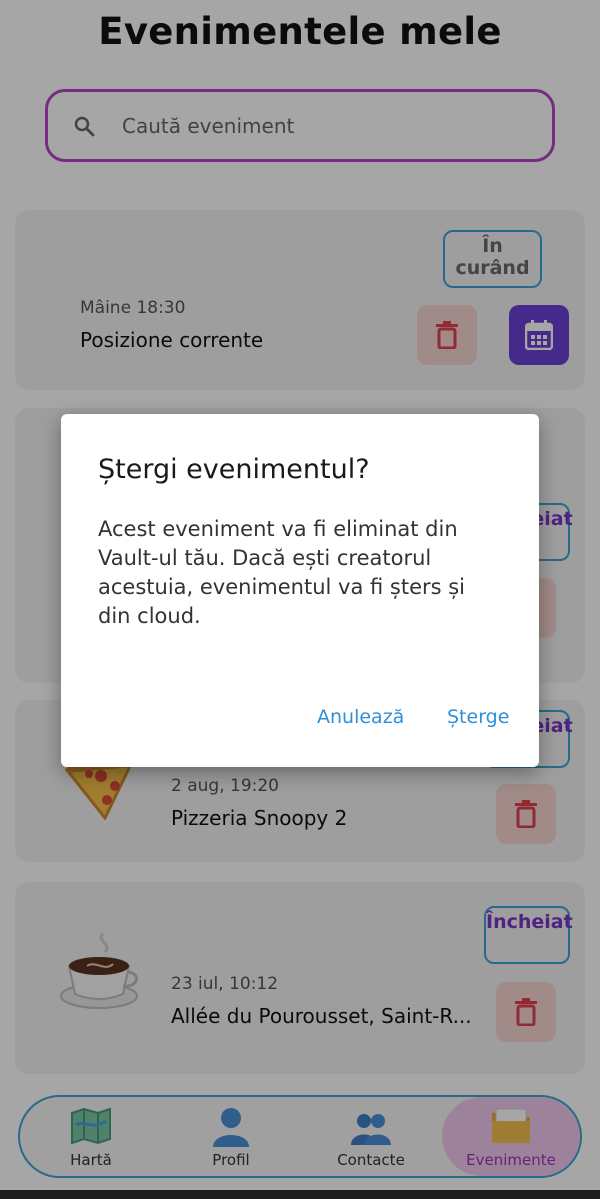 This screenshot has width=600, height=1199. Describe the element at coordinates (300, 1194) in the screenshot. I see `system-nav-bar` at that location.